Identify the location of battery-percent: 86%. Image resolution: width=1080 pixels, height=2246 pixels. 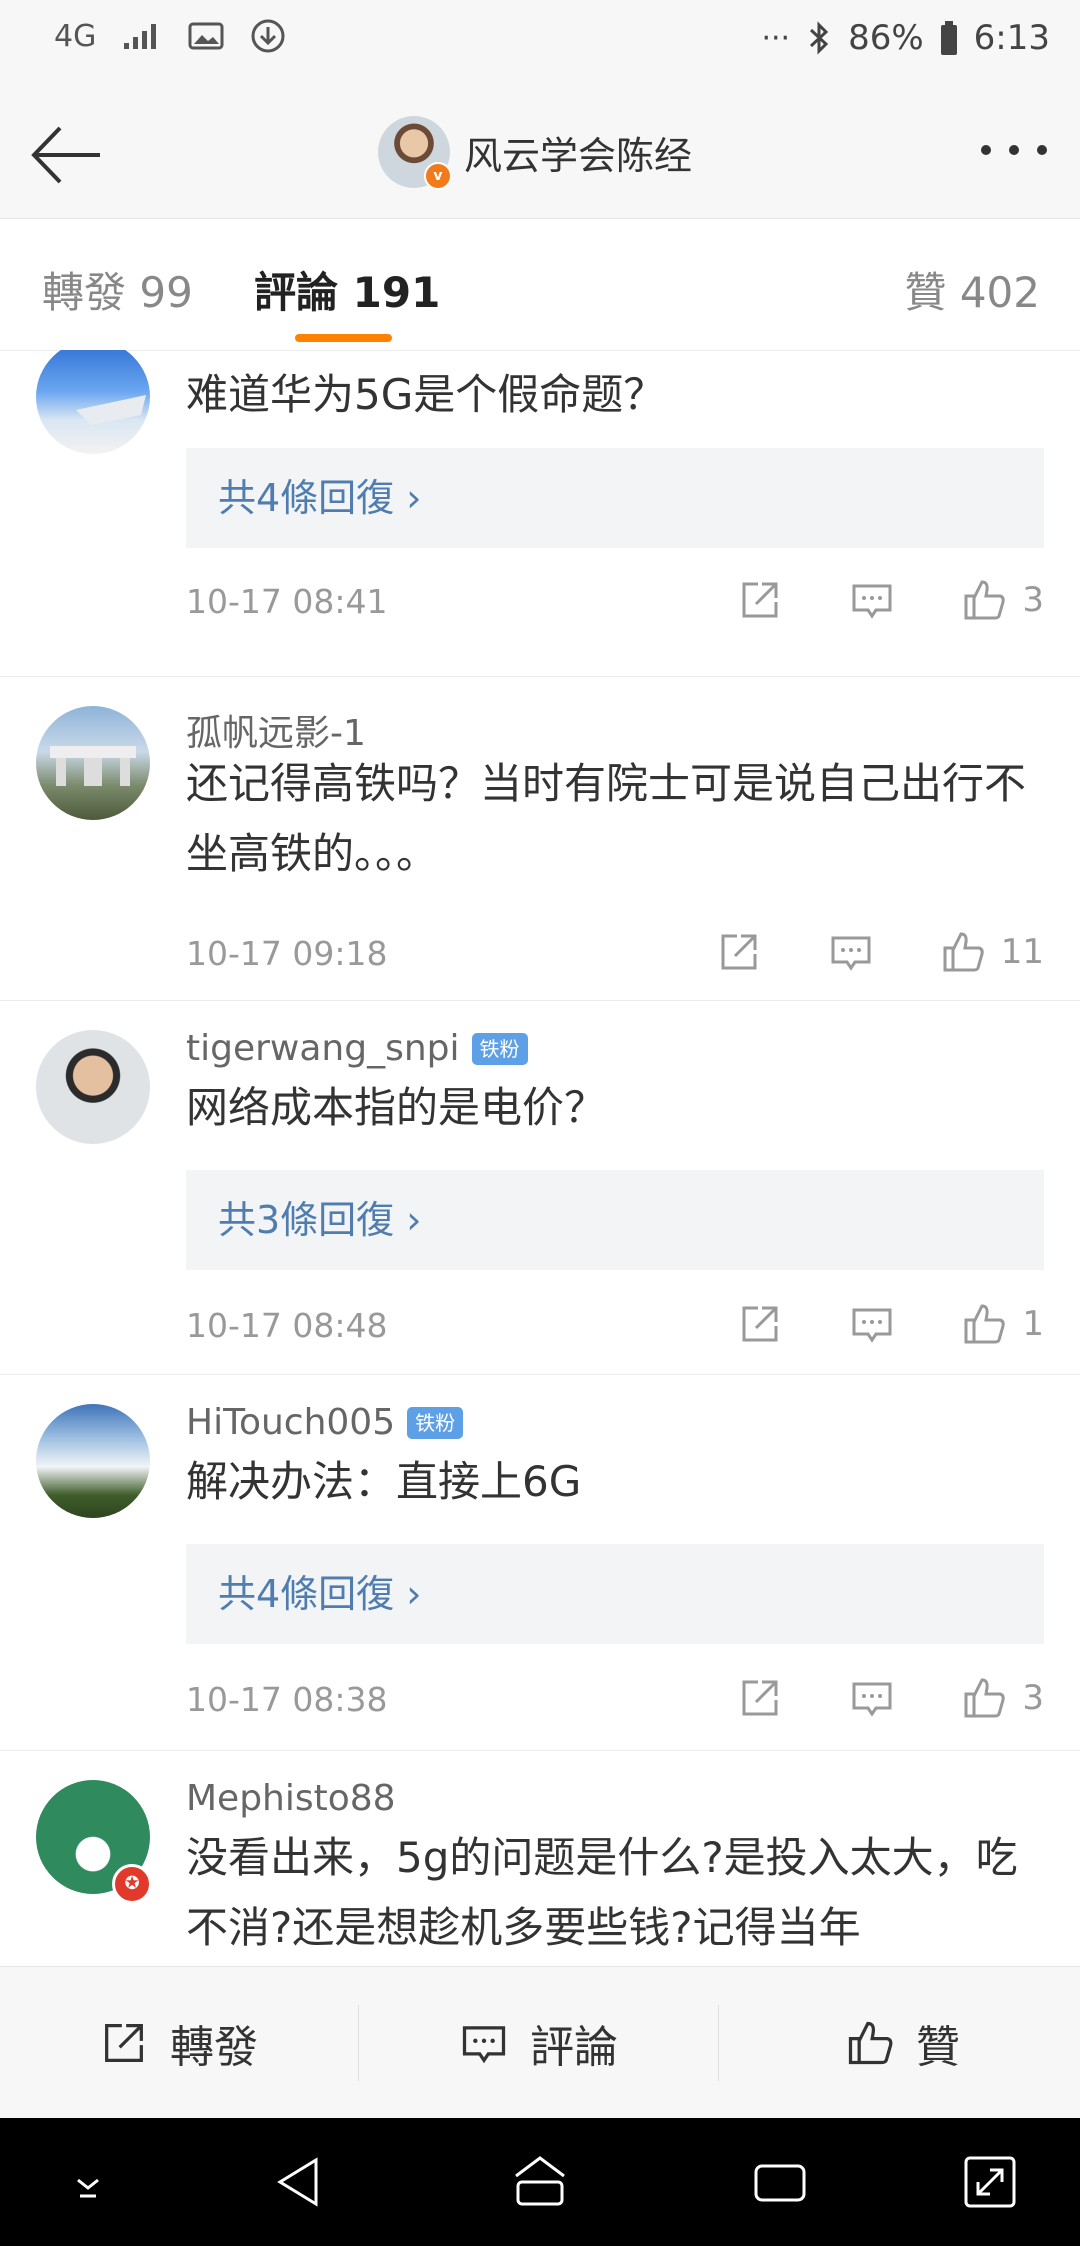
(886, 38).